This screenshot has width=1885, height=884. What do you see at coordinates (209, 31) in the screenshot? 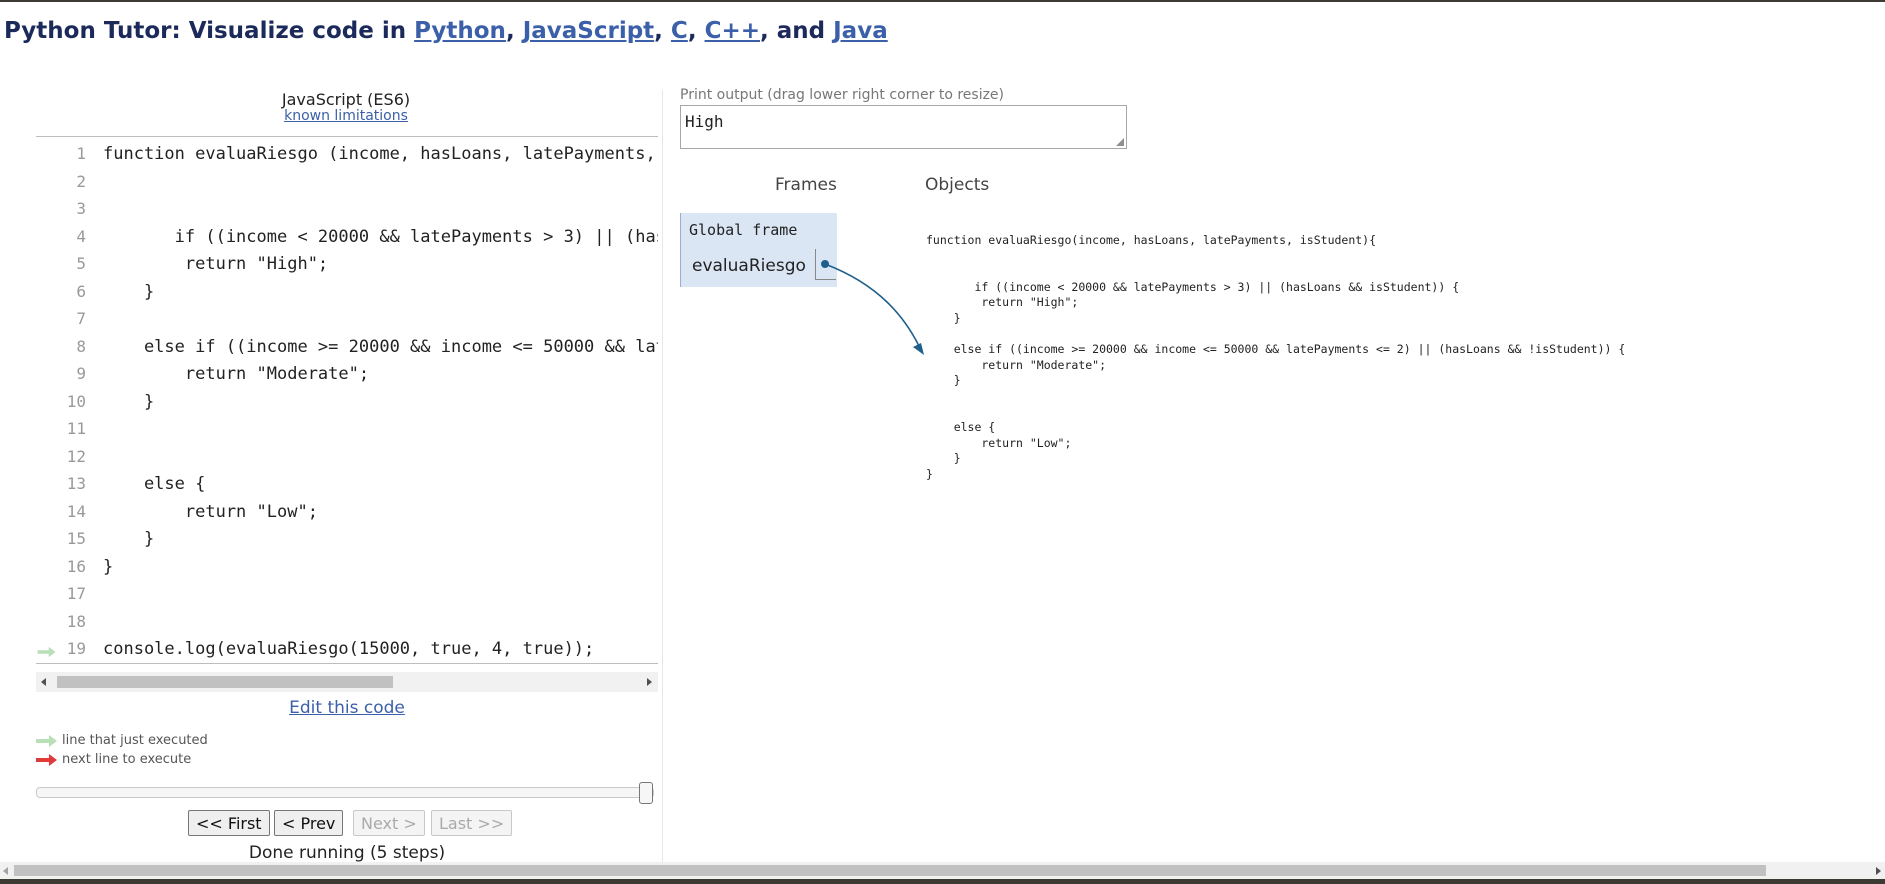
I see `title-prefix: Python Tutor: Visualize code in` at bounding box center [209, 31].